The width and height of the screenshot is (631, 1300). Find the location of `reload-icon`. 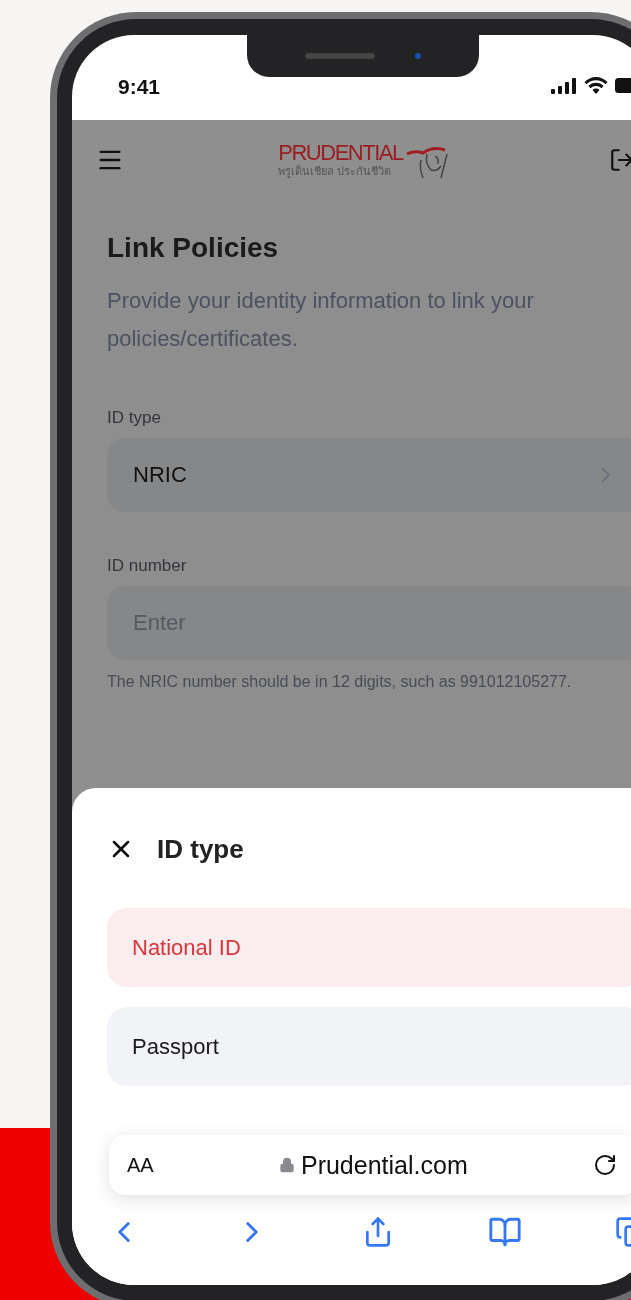

reload-icon is located at coordinates (605, 1165).